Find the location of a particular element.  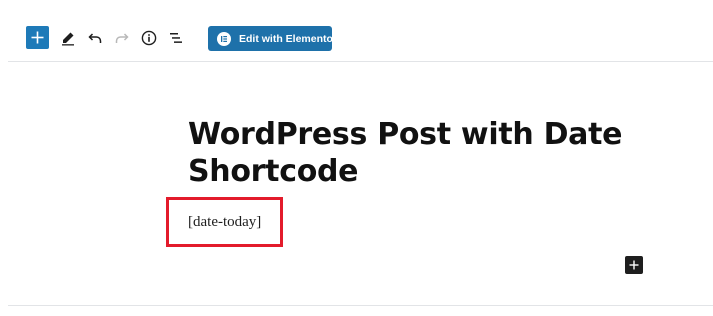

edit-with-elementor-button: Edit with Elementor is located at coordinates (272, 38).